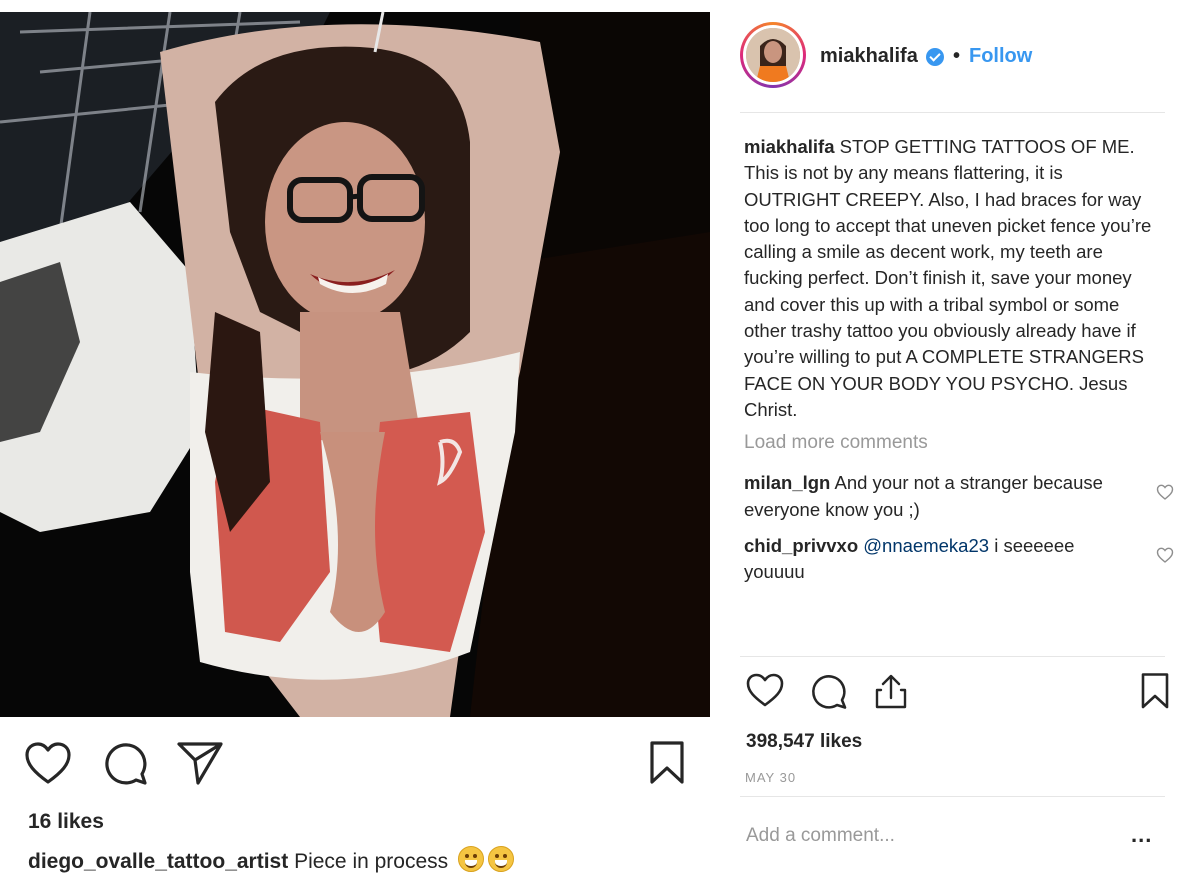  I want to click on comment-username: milan_lgn, so click(787, 482).